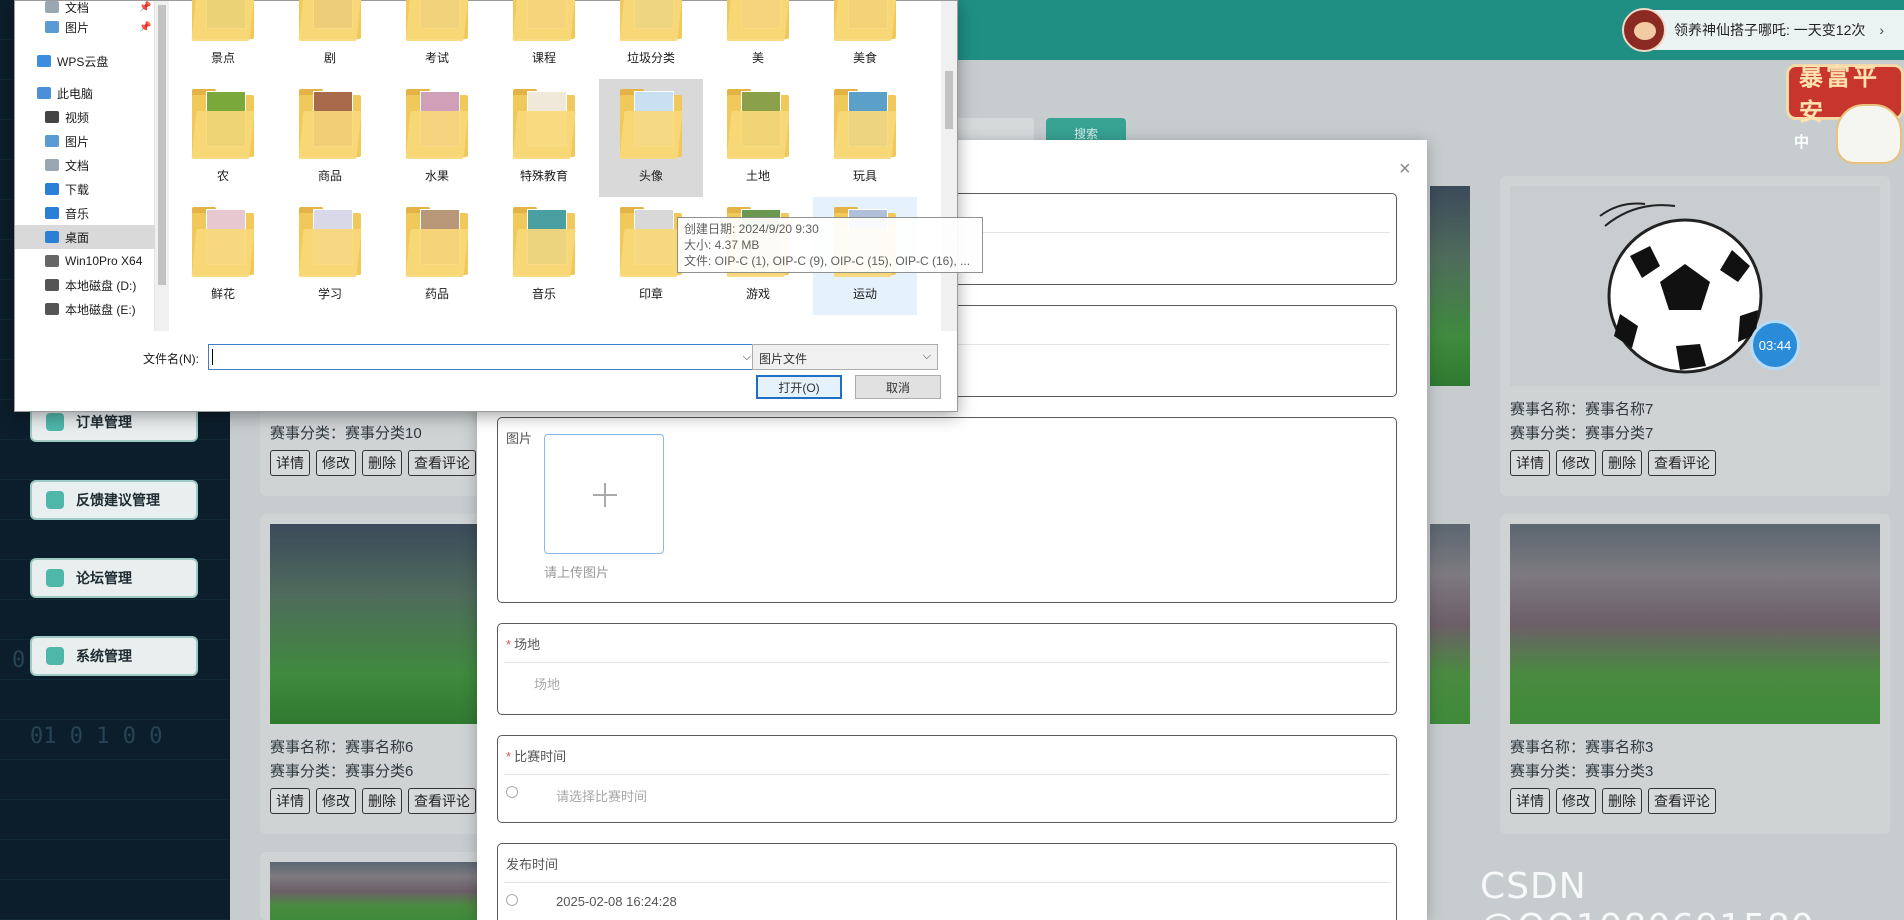 This screenshot has height=920, width=1904. What do you see at coordinates (85, 61) in the screenshot?
I see `nav-item: WPS云盘` at bounding box center [85, 61].